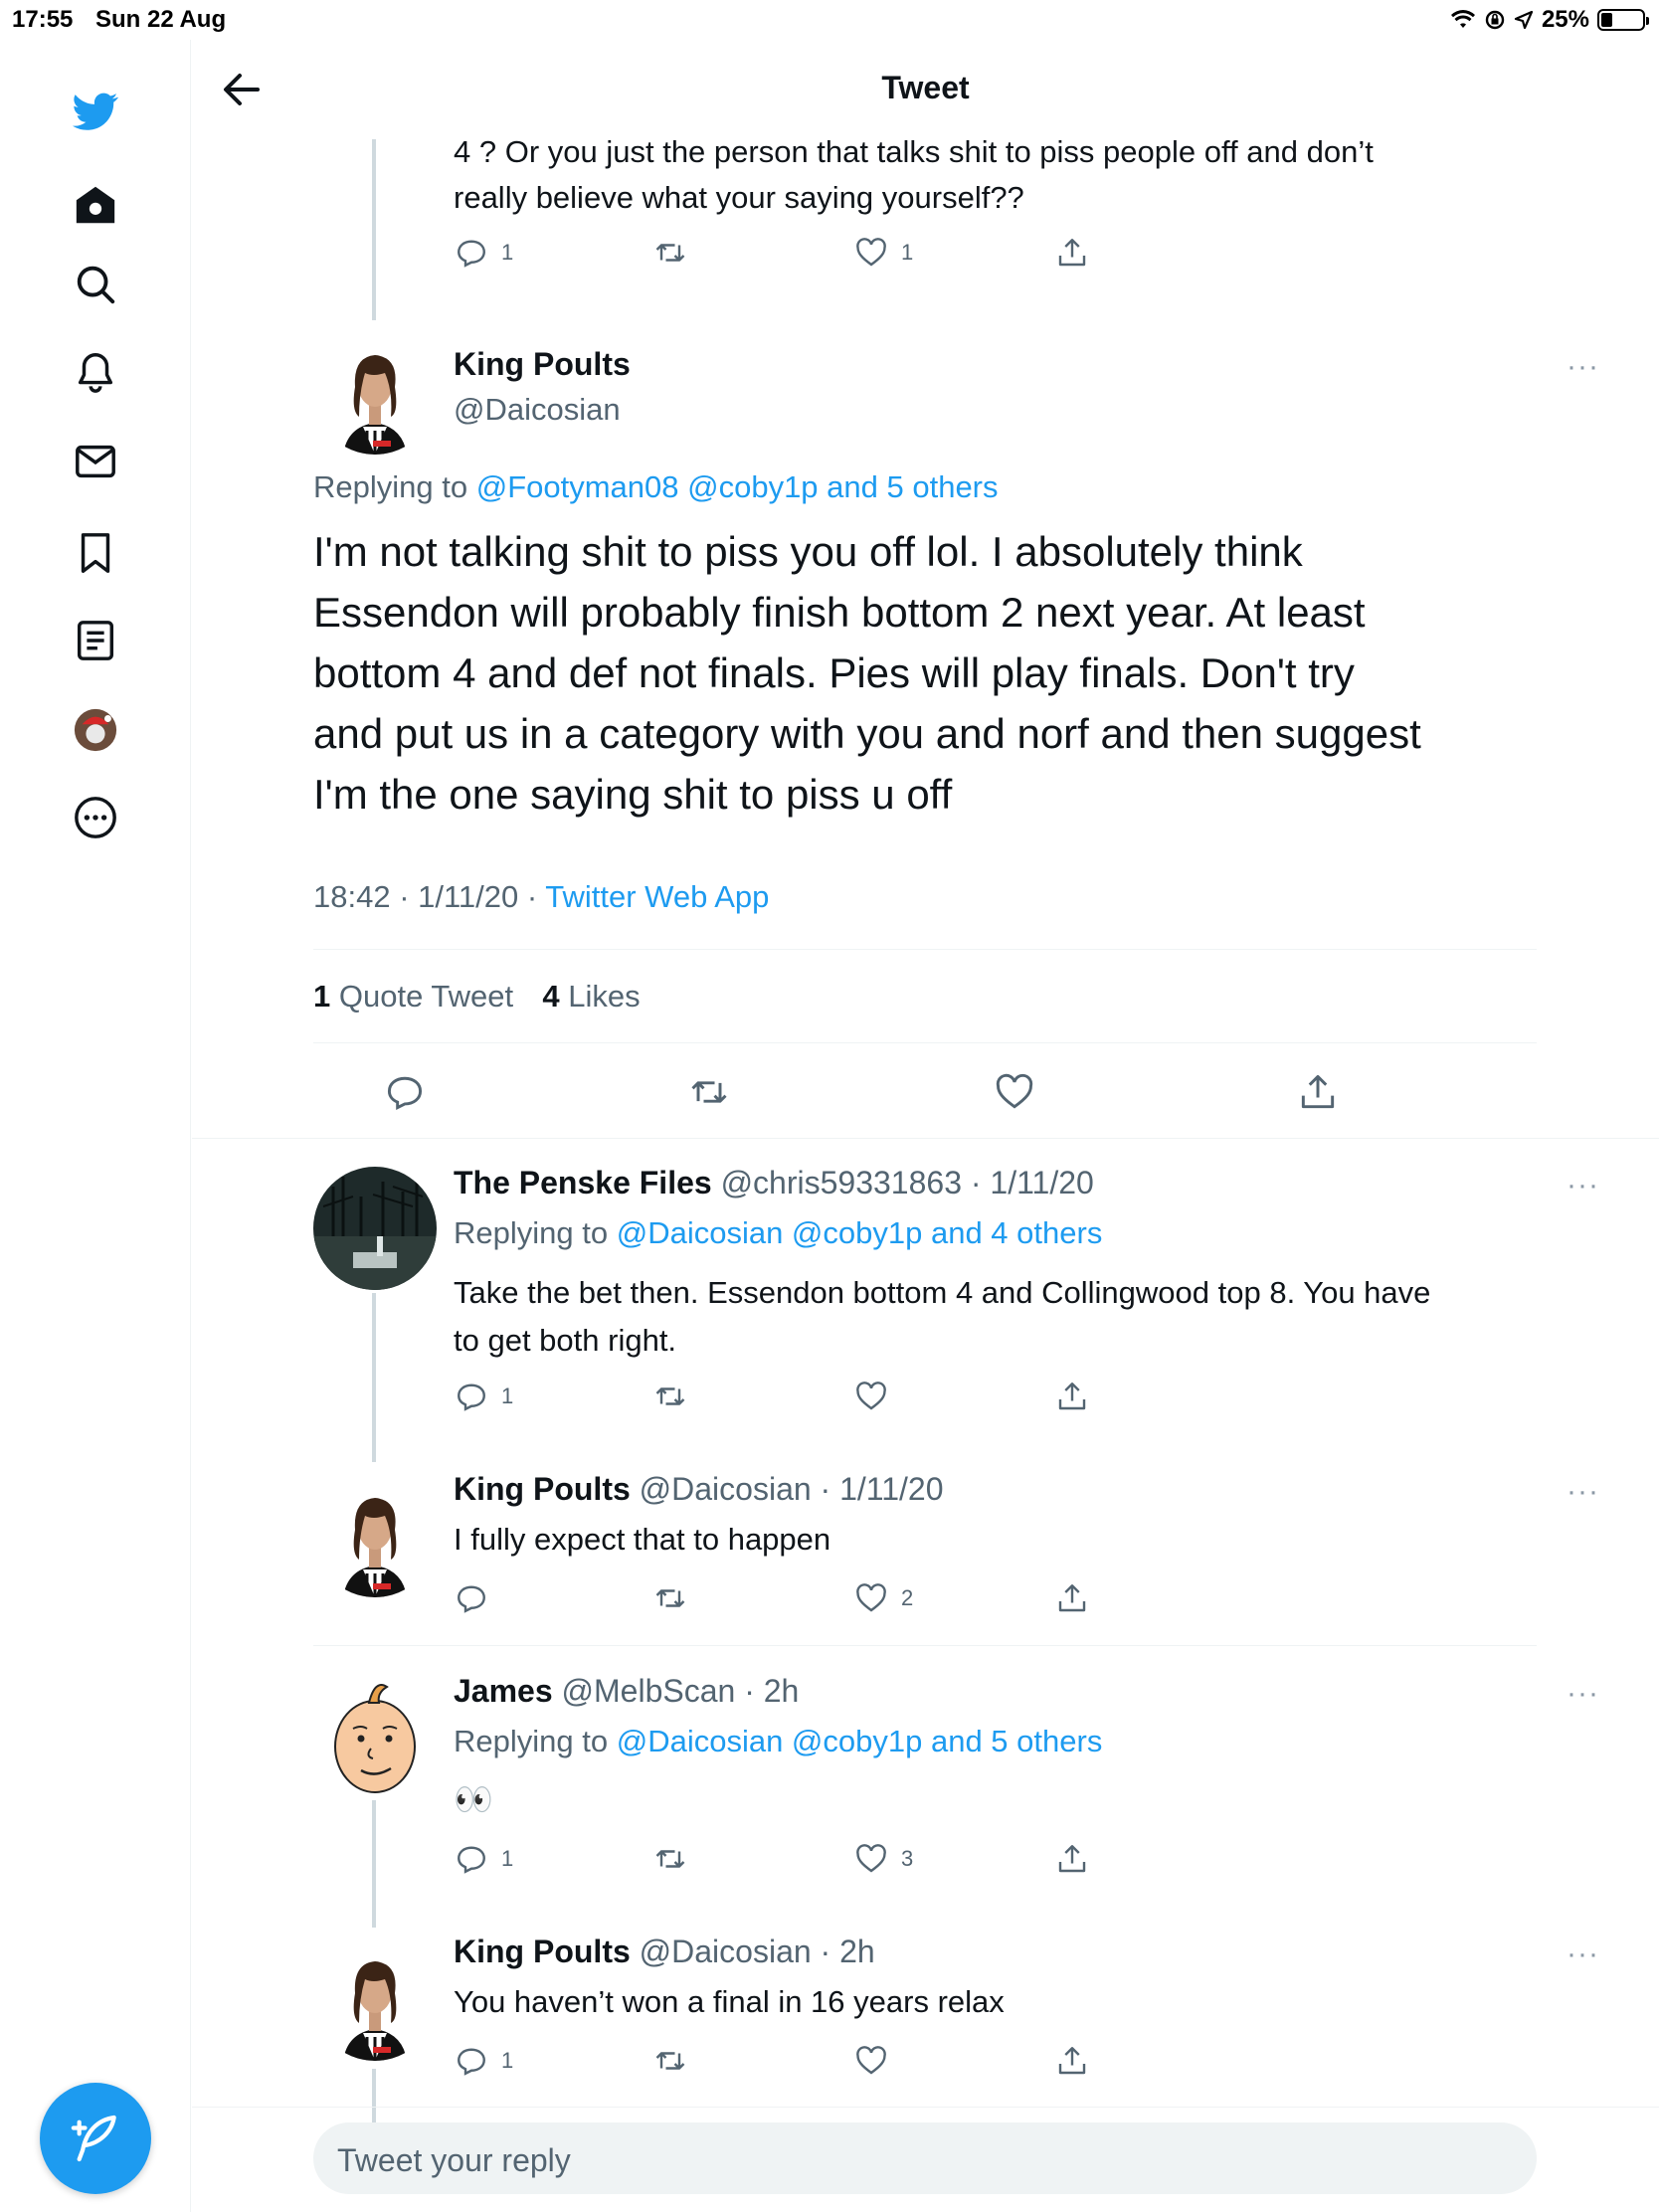  What do you see at coordinates (95, 553) in the screenshot?
I see `bookmark-icon` at bounding box center [95, 553].